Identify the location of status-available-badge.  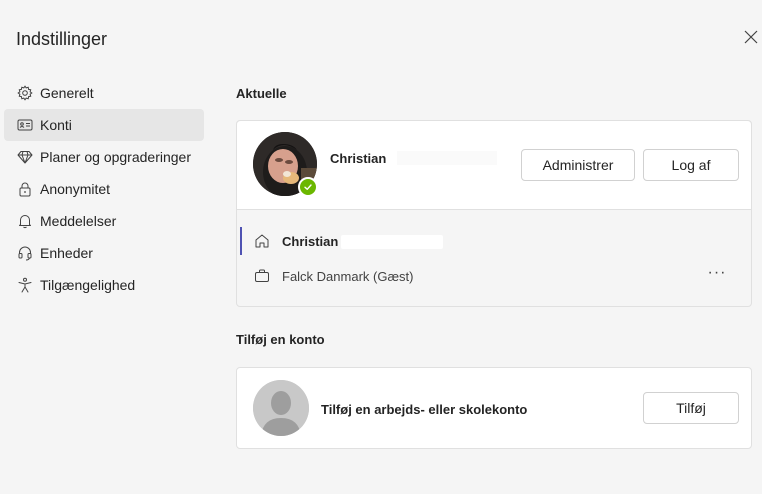
(308, 187).